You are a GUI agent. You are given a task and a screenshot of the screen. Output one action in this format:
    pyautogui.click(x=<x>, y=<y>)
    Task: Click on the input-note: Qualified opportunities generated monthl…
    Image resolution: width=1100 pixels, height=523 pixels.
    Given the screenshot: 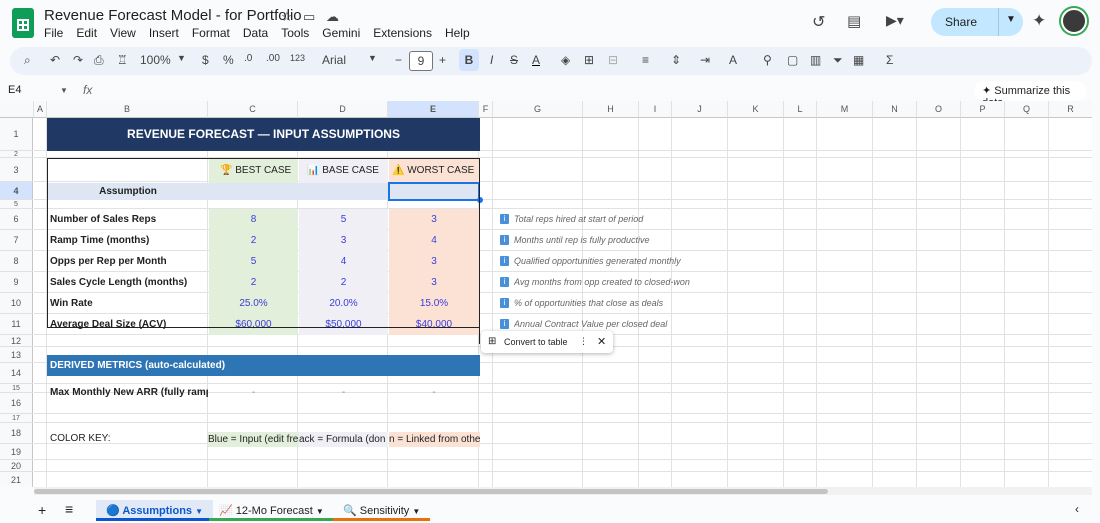 What is the action you would take?
    pyautogui.click(x=609, y=261)
    